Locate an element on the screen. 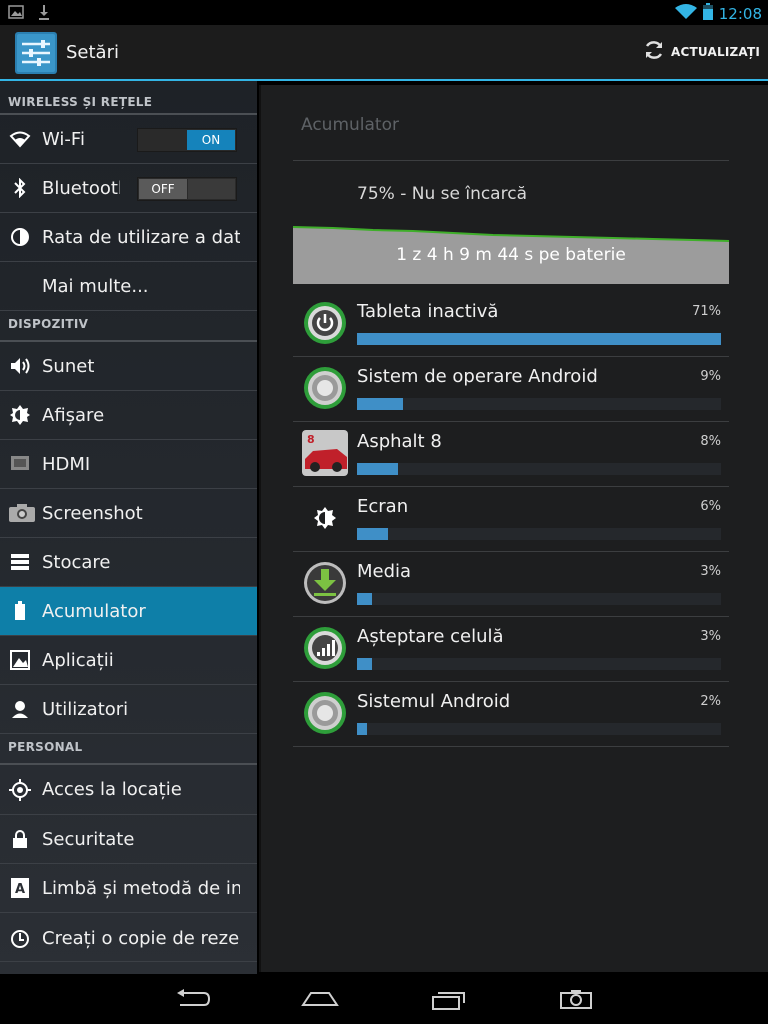  divider is located at coordinates (511, 160).